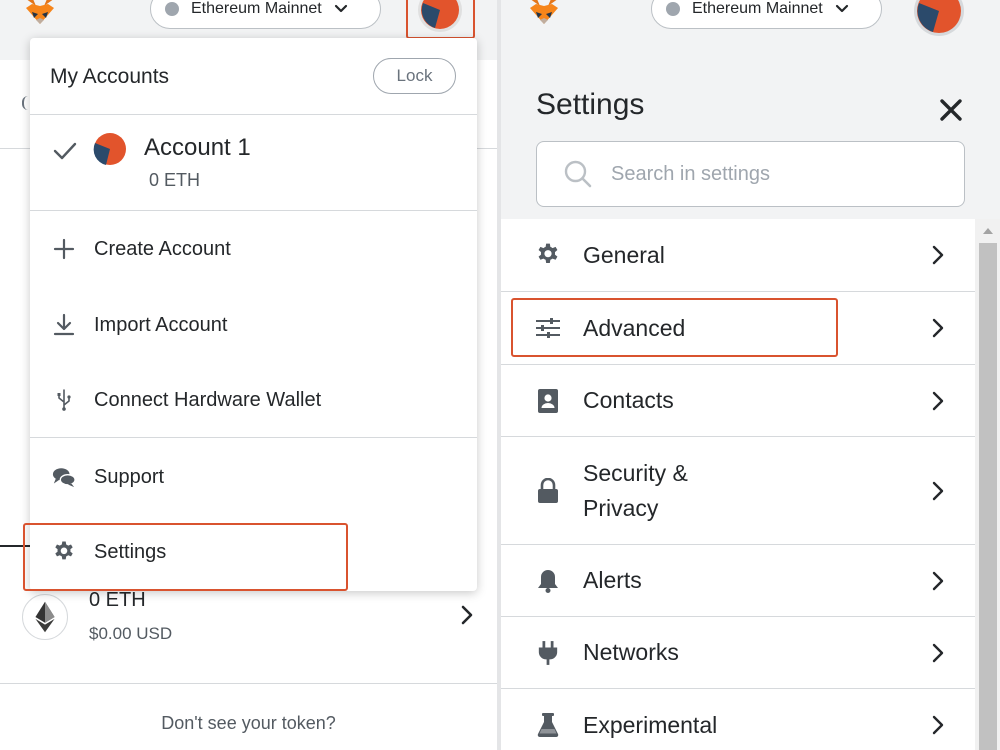 This screenshot has width=1000, height=750. I want to click on eth-token-icon, so click(45, 617).